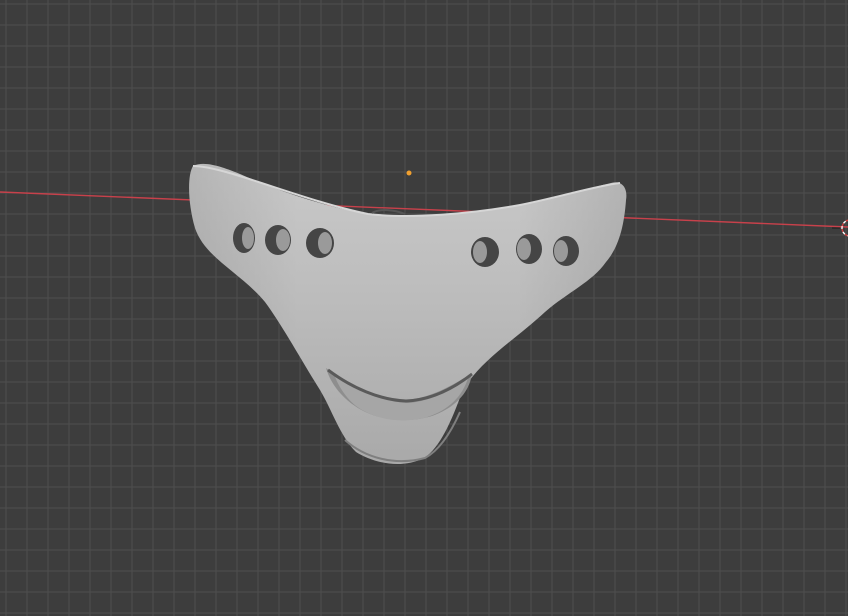  I want to click on vent-hole-left-1-highlight, so click(248, 238).